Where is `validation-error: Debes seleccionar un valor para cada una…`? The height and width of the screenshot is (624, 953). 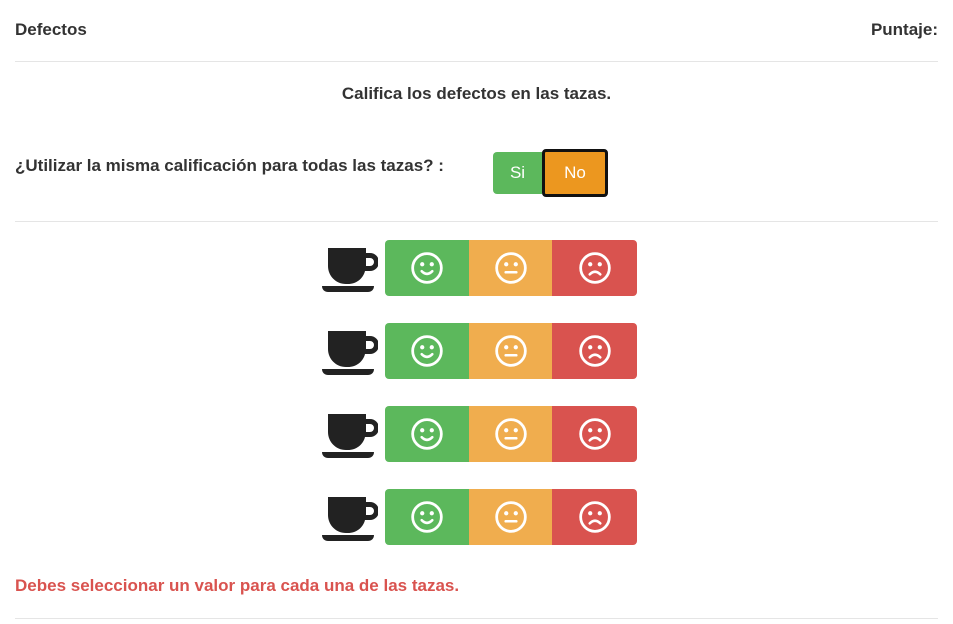 validation-error: Debes seleccionar un valor para cada una… is located at coordinates (237, 585).